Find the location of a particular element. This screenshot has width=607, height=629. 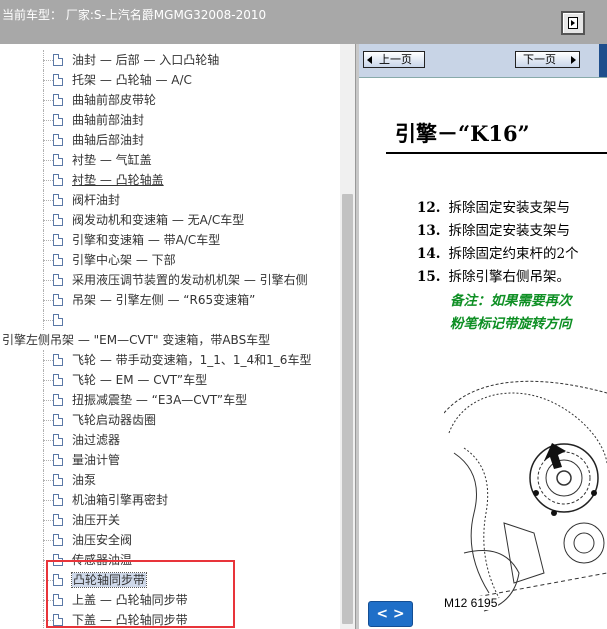

tree-item: 飞轮 — EM — CVT”车型 is located at coordinates (170, 380).